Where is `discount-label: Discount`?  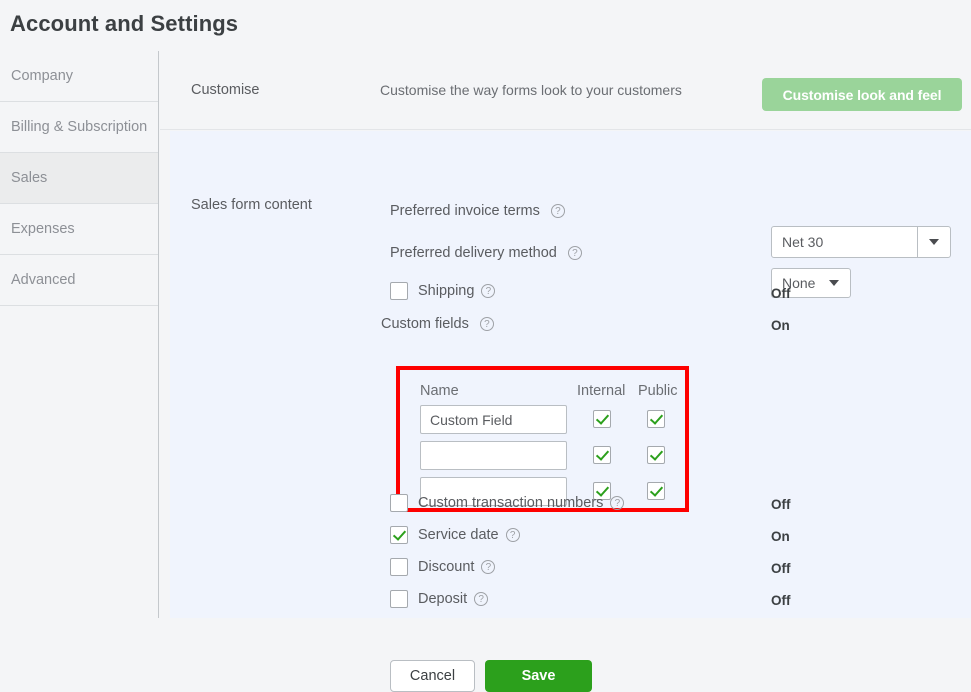 discount-label: Discount is located at coordinates (446, 567).